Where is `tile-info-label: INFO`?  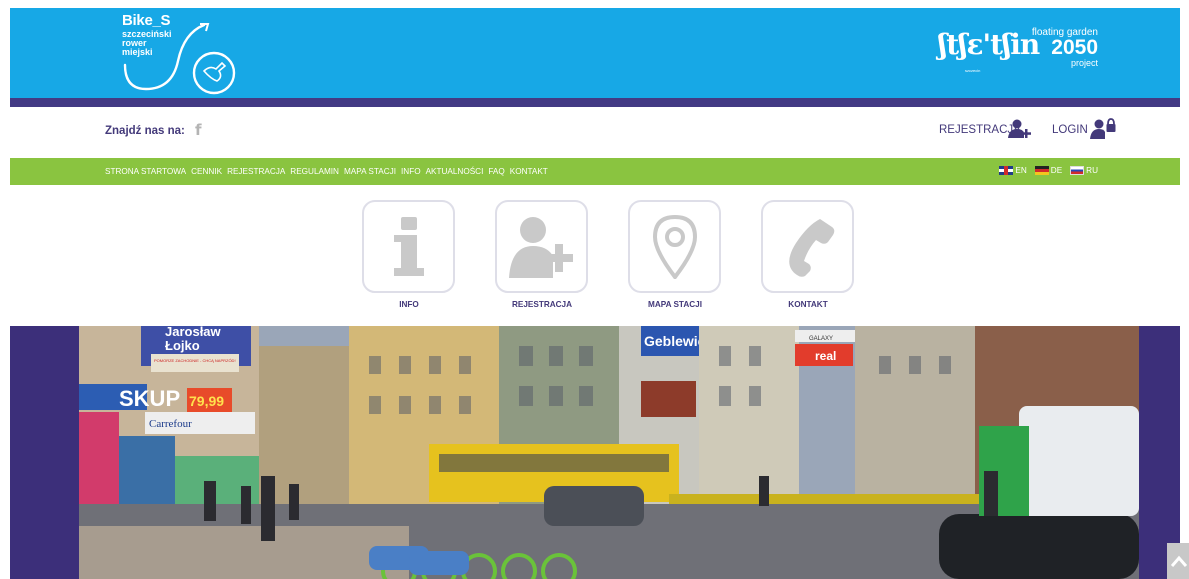
tile-info-label: INFO is located at coordinates (409, 304).